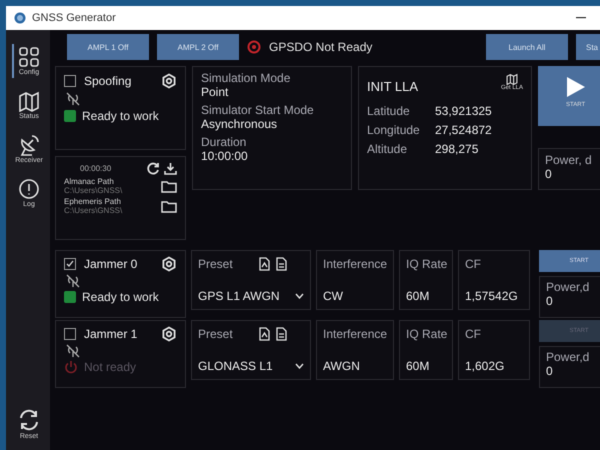 The height and width of the screenshot is (450, 600). What do you see at coordinates (581, 18) in the screenshot?
I see `minimize-icon` at bounding box center [581, 18].